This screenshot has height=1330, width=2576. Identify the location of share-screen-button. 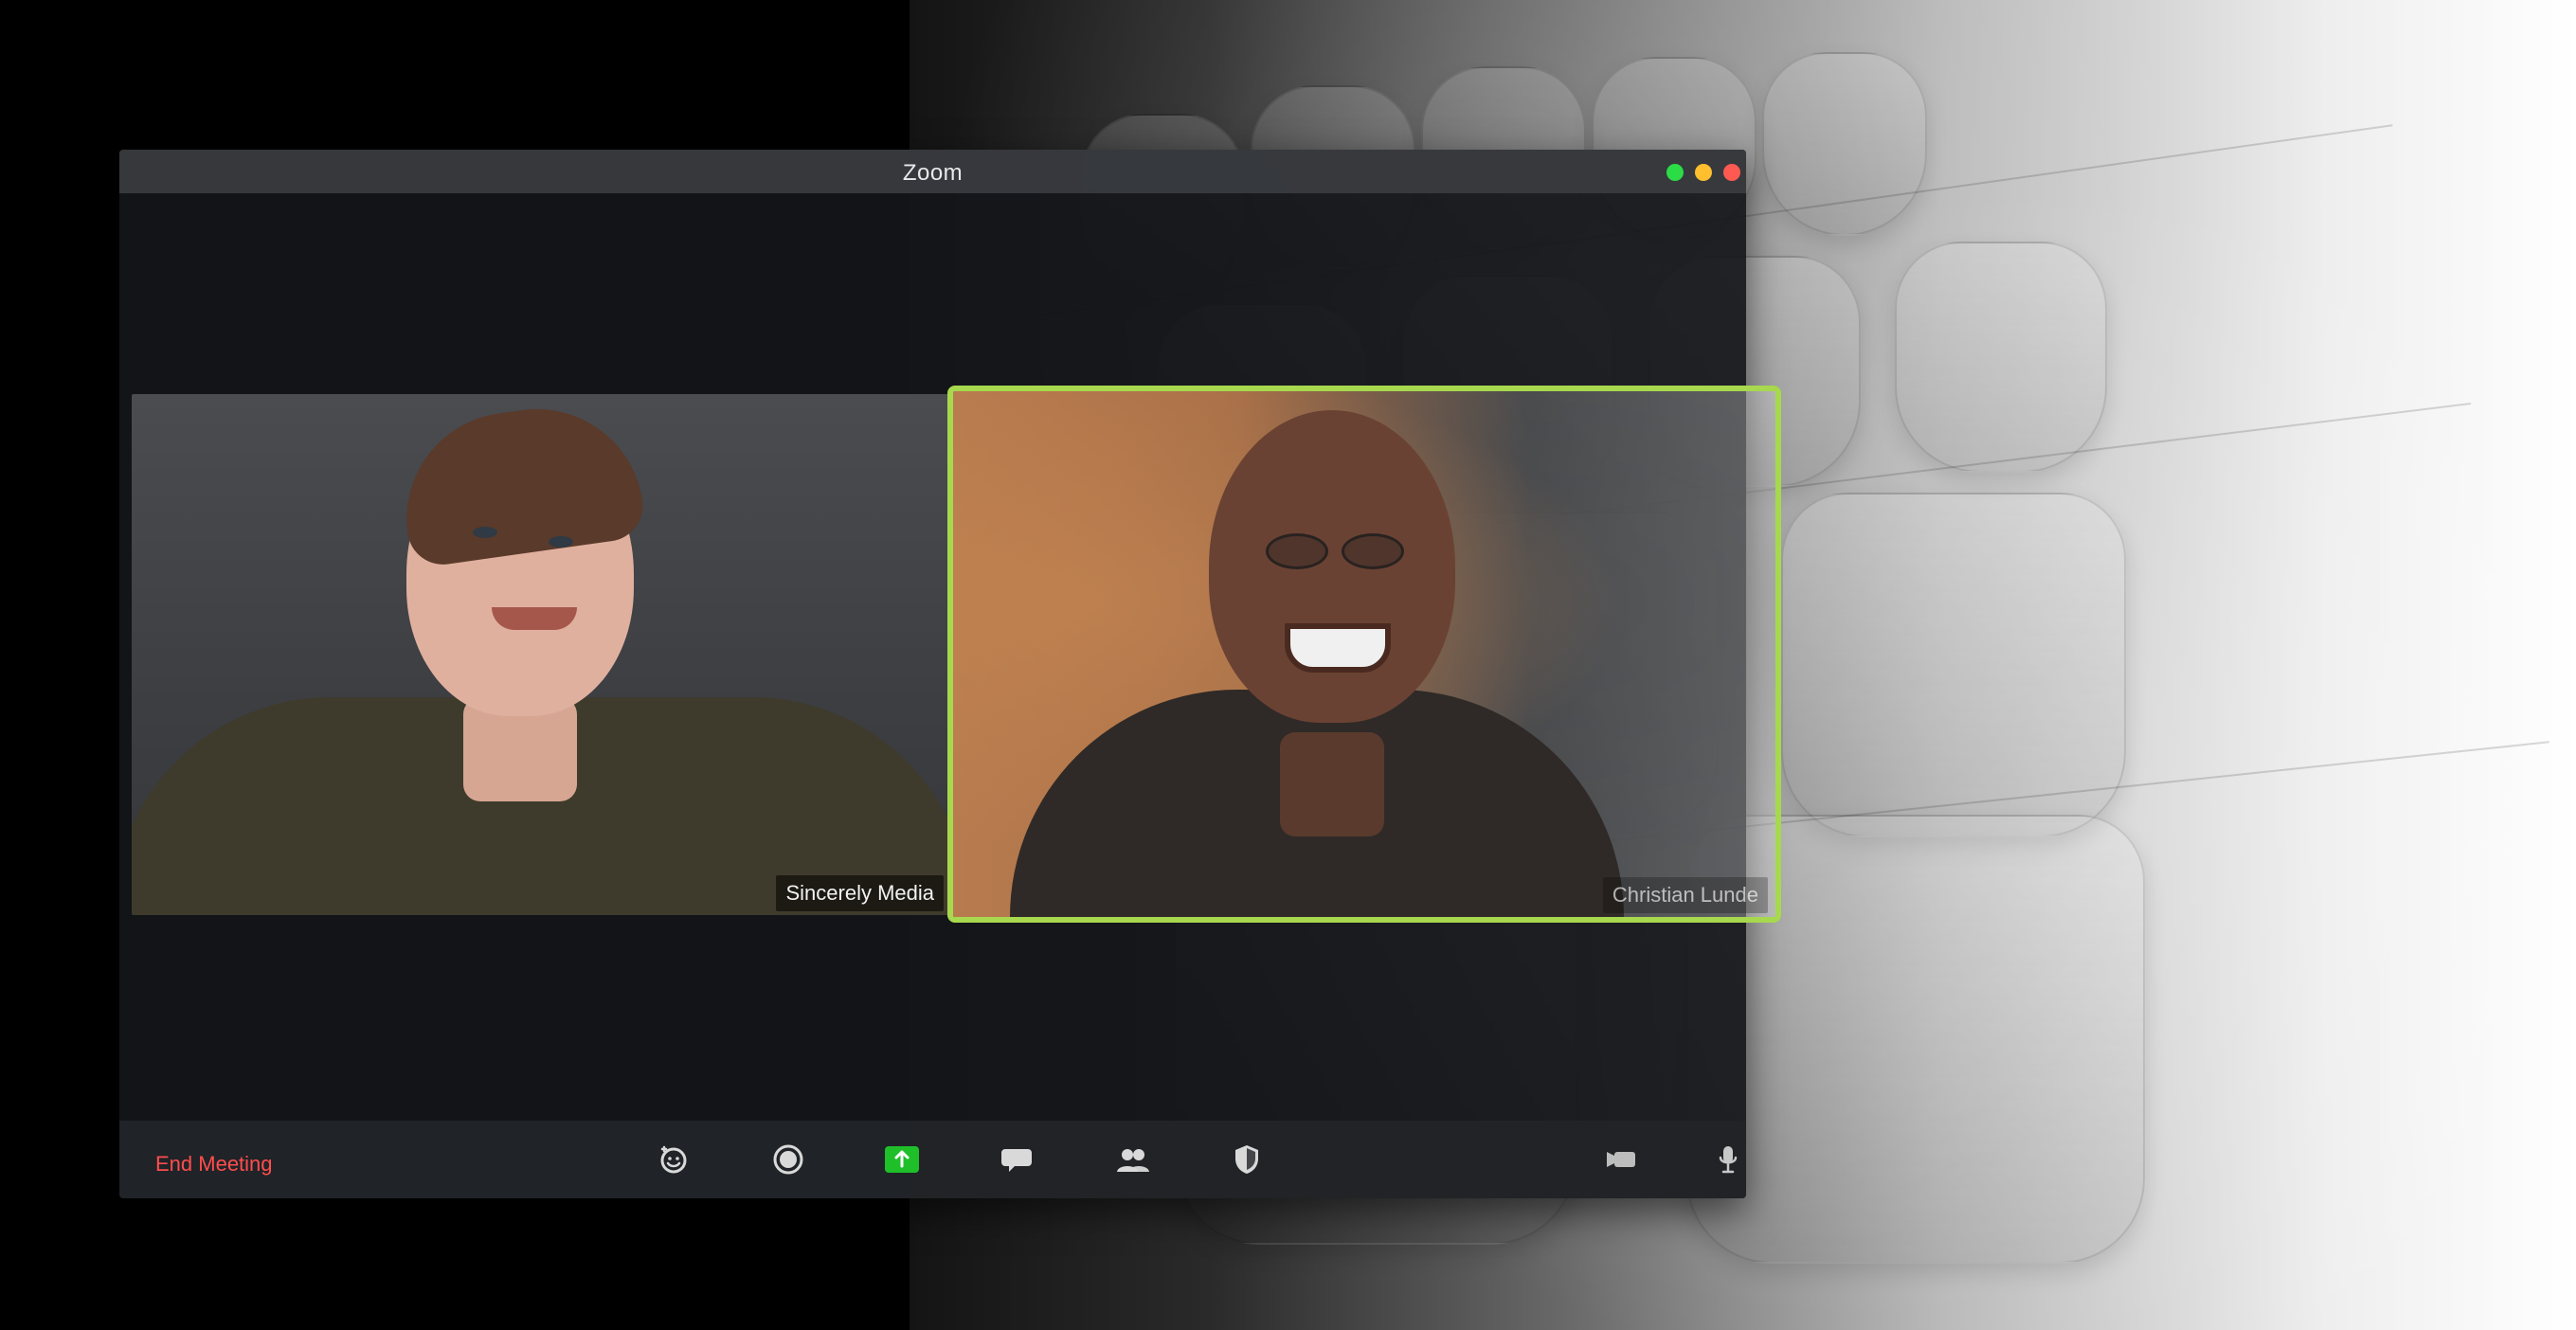
(902, 1159).